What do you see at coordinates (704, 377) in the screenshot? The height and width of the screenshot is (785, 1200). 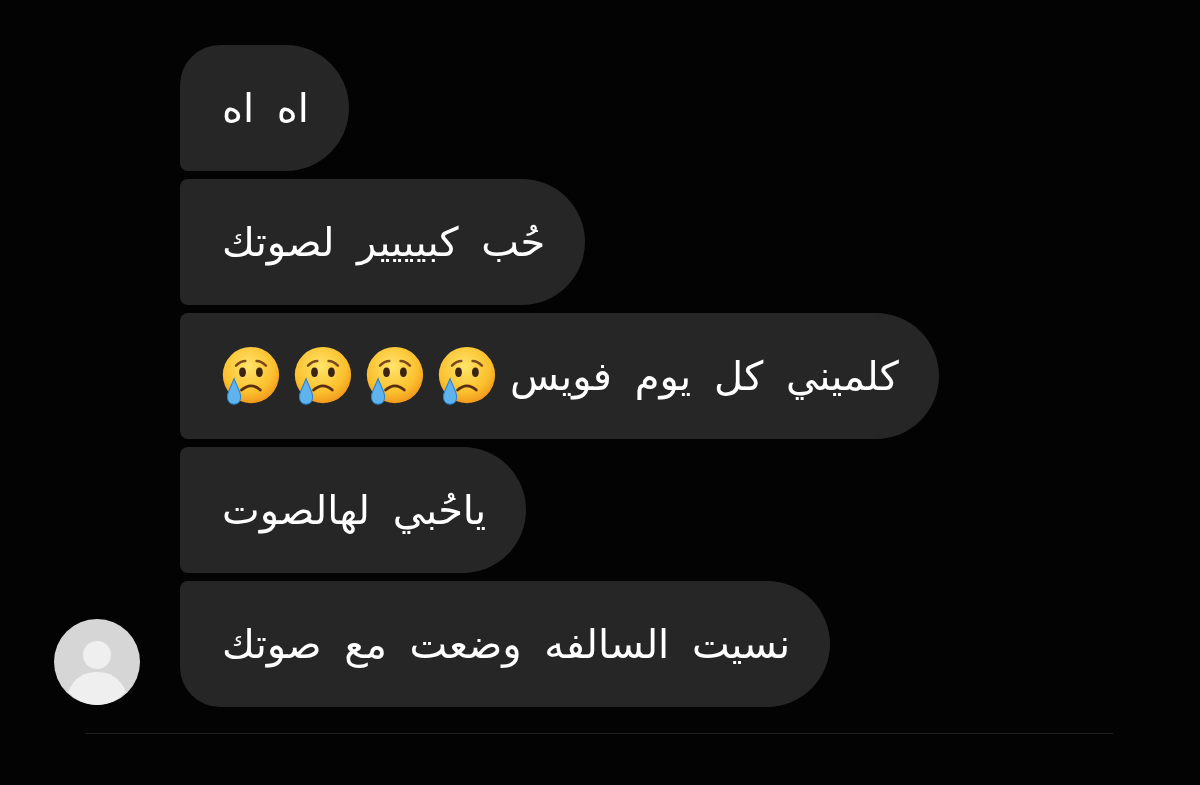 I see `message-text: كلميني كل يوم فويس` at bounding box center [704, 377].